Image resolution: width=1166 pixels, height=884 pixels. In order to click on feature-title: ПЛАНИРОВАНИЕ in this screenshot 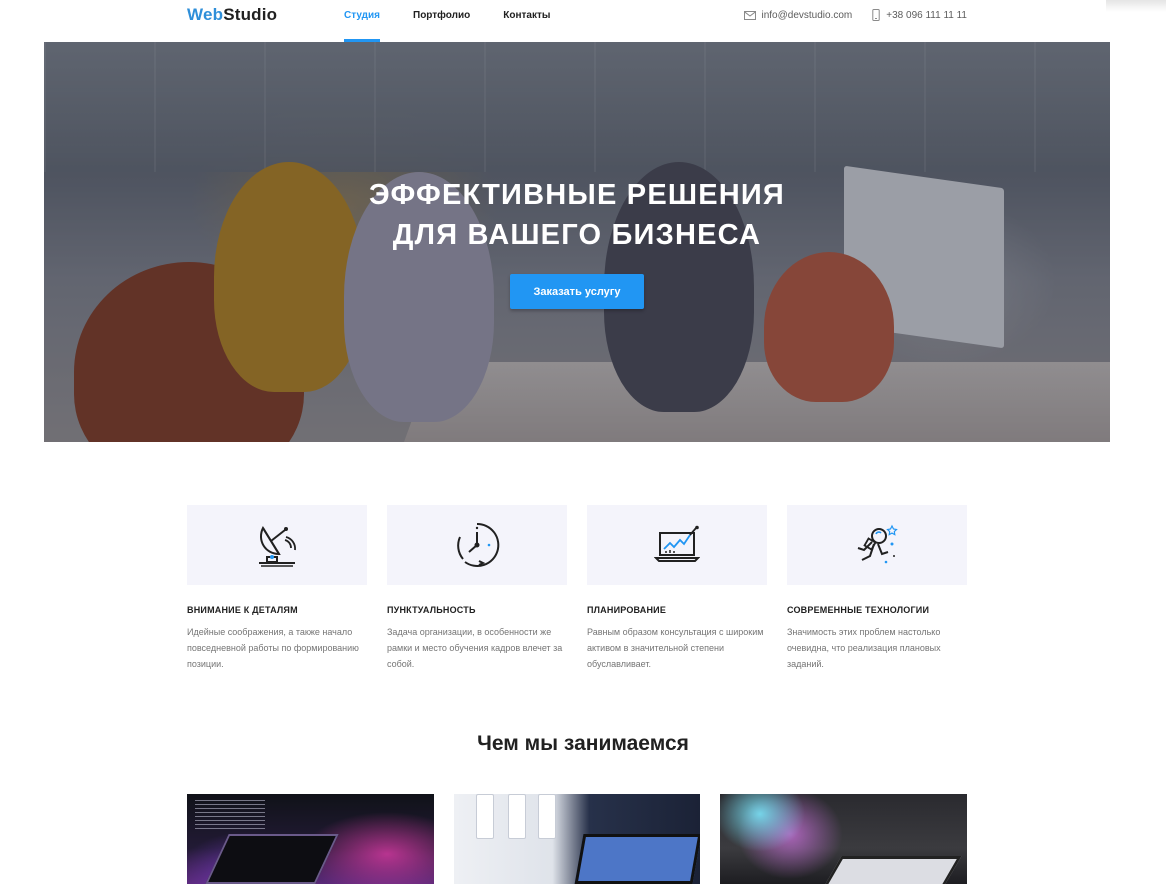, I will do `click(627, 610)`.